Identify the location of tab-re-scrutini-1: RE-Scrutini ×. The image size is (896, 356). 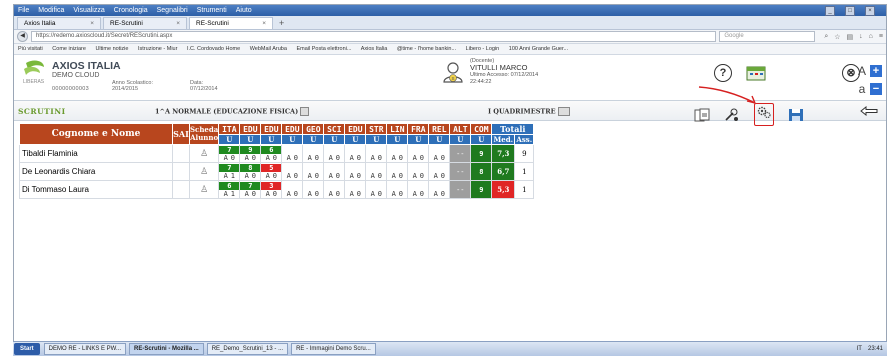
(145, 23).